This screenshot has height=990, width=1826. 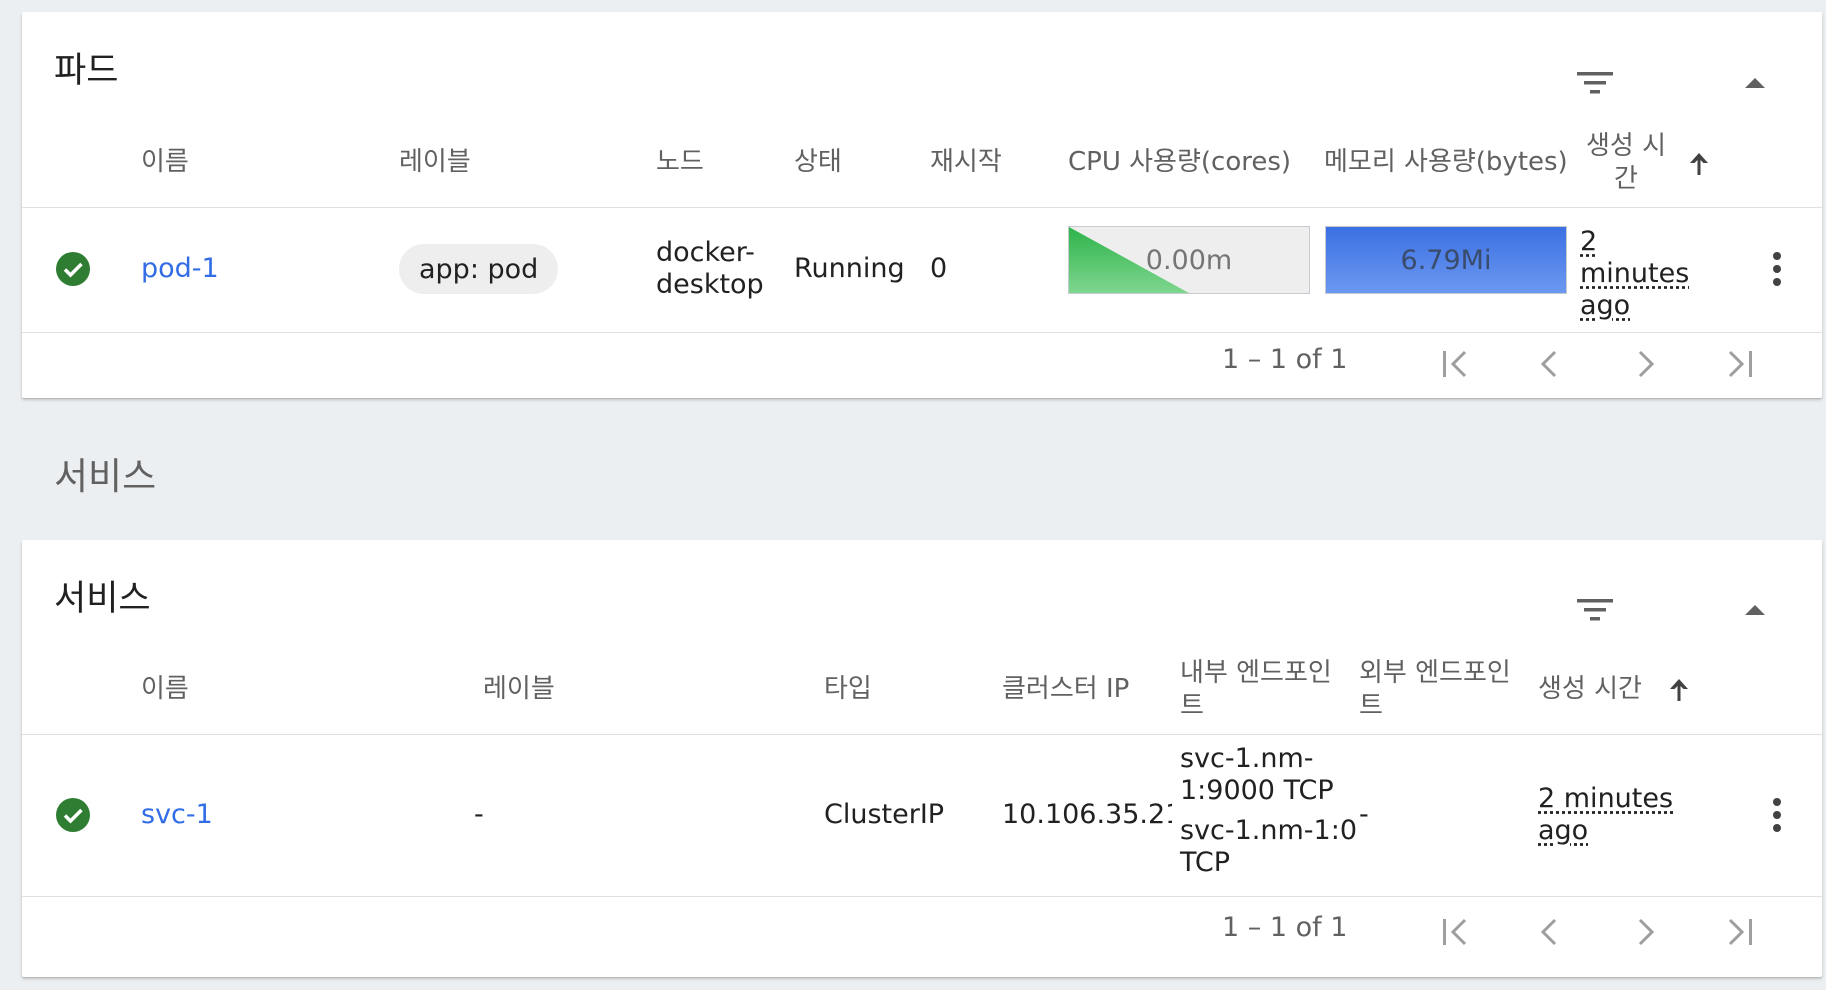 What do you see at coordinates (102, 599) in the screenshot?
I see `services-card-title: 서비스` at bounding box center [102, 599].